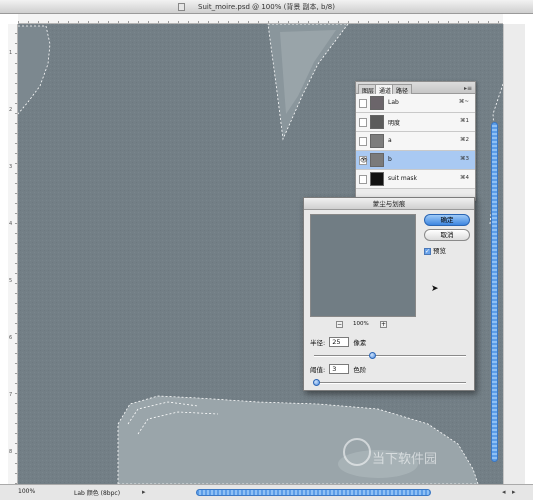 Image resolution: width=533 pixels, height=500 pixels. I want to click on ruler-tick-label: 7, so click(11, 395).